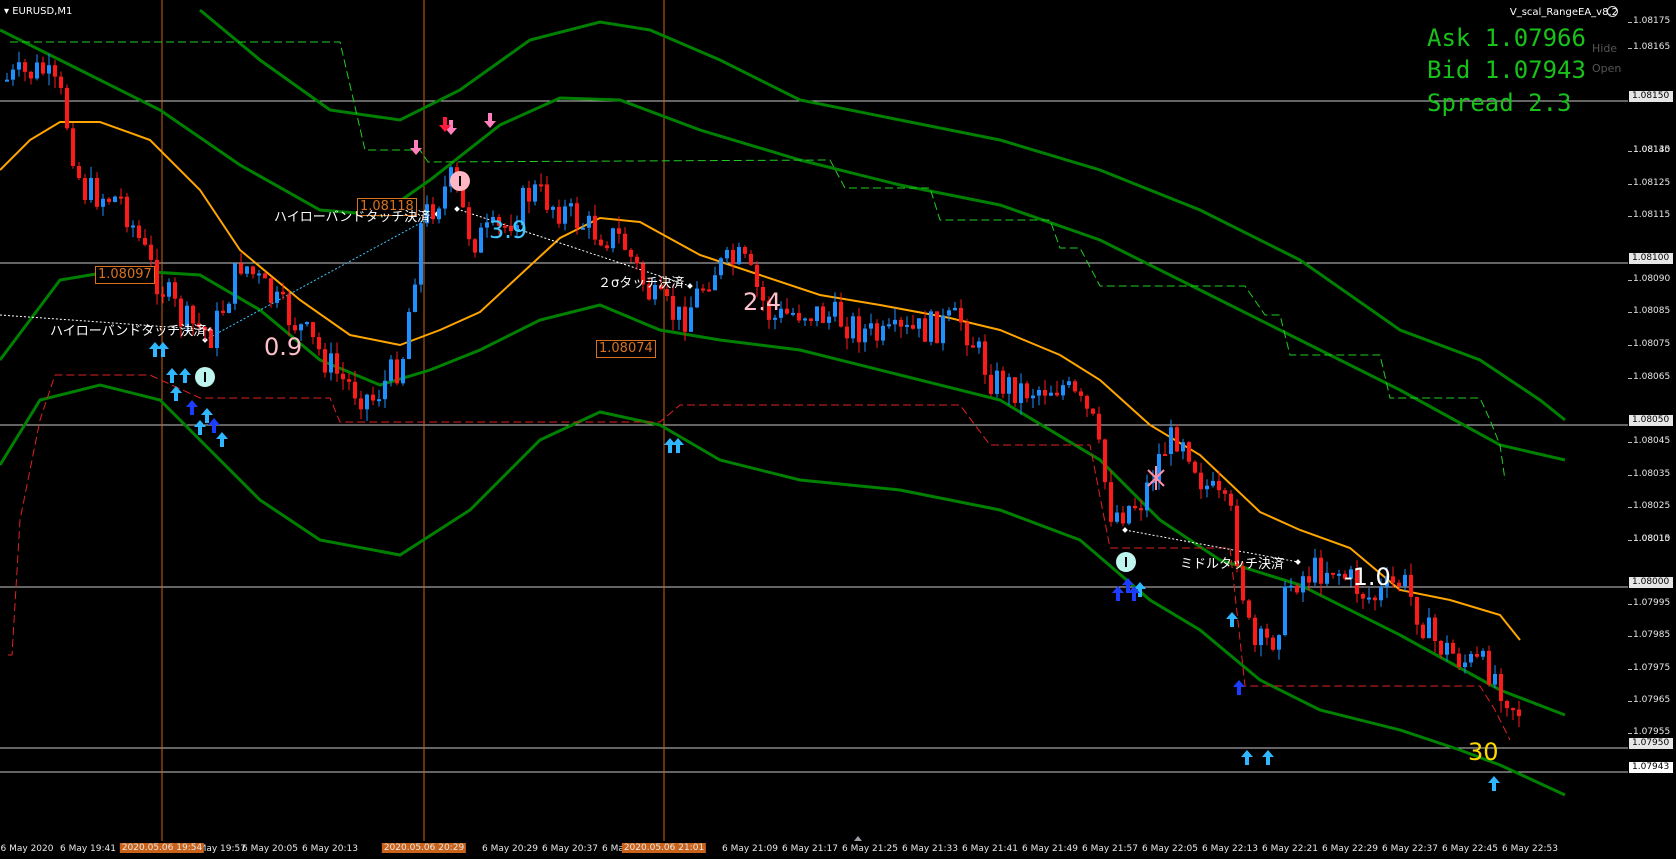 This screenshot has height=859, width=1676. Describe the element at coordinates (1612, 11) in the screenshot. I see `ea-smile-icon` at that location.